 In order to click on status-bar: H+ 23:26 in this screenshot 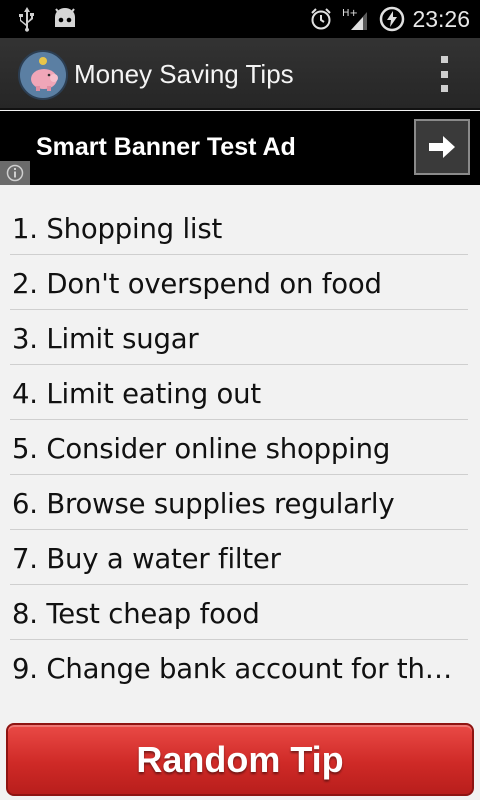, I will do `click(240, 19)`.